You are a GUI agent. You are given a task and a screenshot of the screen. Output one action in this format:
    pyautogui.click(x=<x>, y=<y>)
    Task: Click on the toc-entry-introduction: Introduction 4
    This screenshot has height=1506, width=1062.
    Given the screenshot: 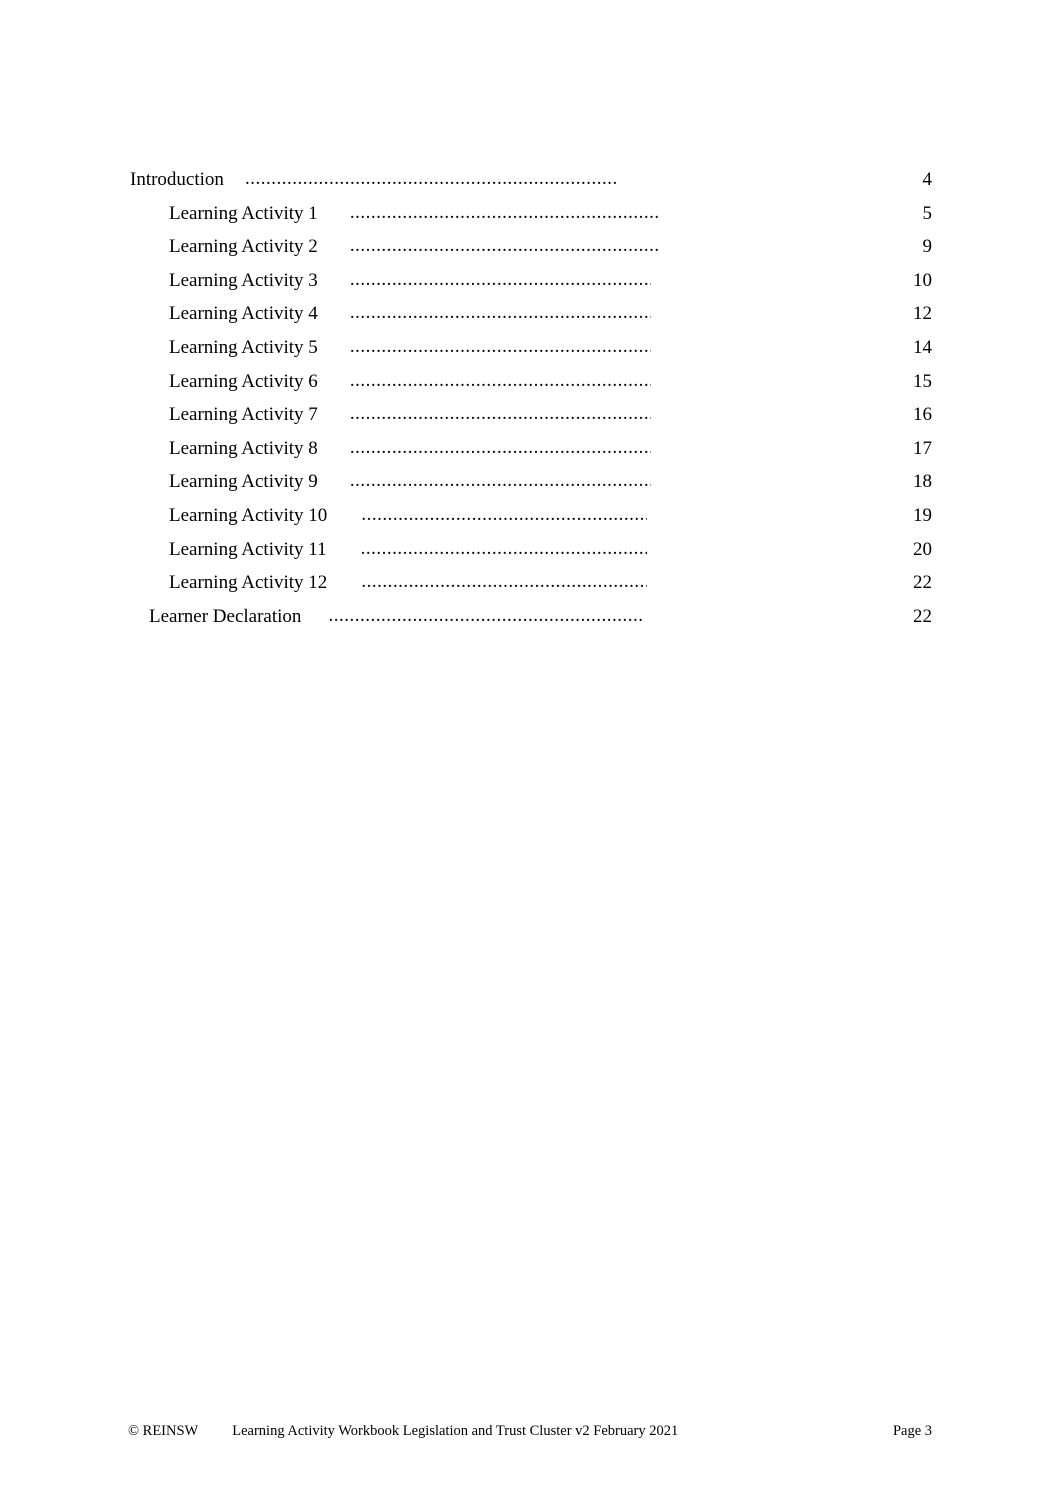 What is the action you would take?
    pyautogui.click(x=531, y=185)
    